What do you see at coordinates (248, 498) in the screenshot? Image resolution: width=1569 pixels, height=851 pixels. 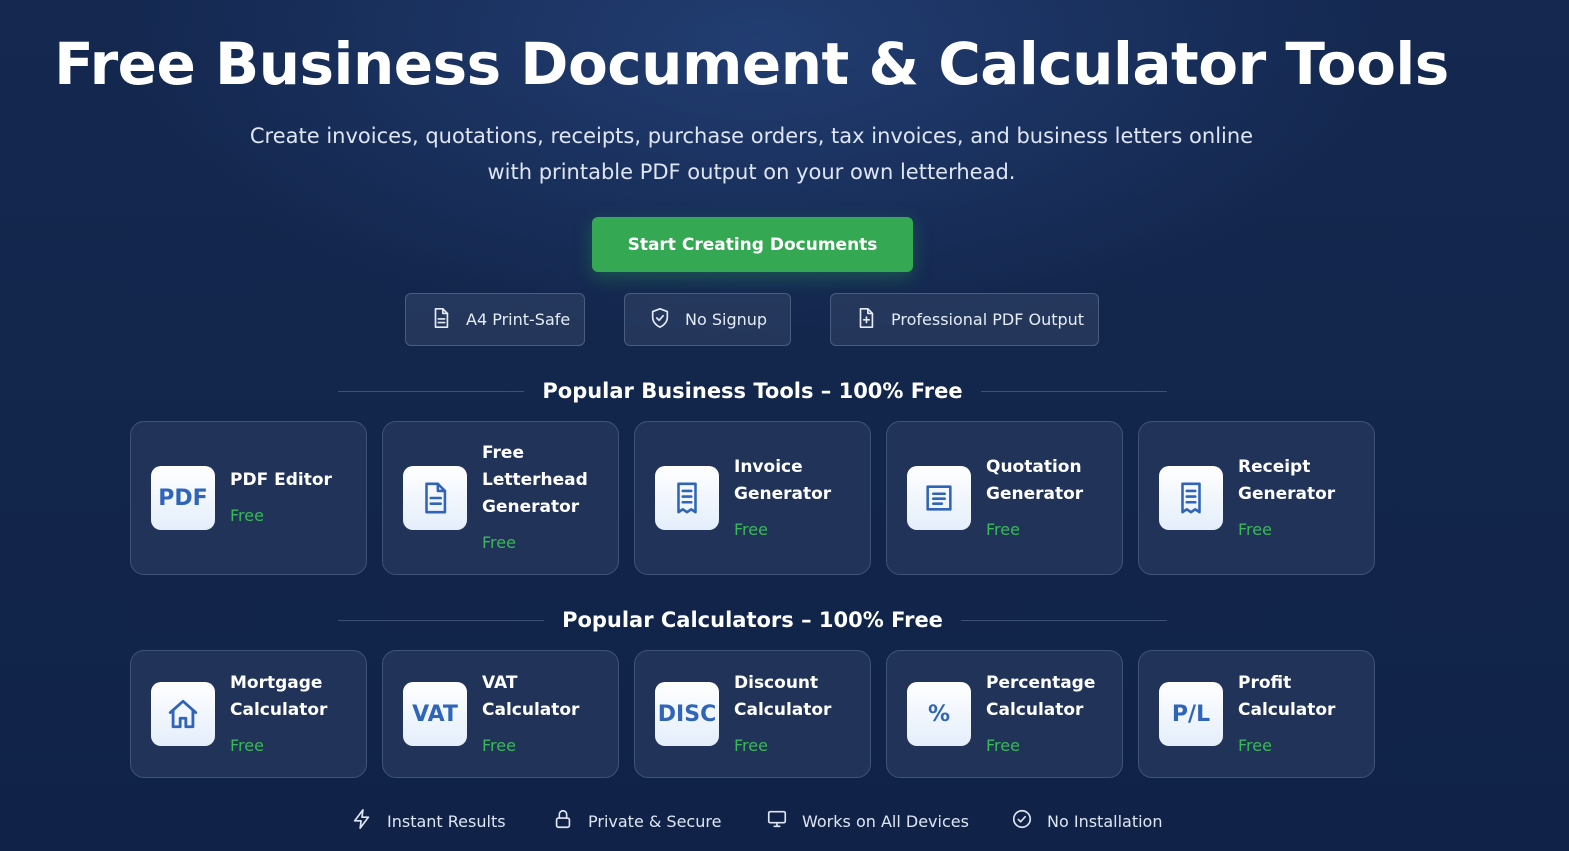 I see `tool-card-pdf-editor: PDF PDF Editor Free` at bounding box center [248, 498].